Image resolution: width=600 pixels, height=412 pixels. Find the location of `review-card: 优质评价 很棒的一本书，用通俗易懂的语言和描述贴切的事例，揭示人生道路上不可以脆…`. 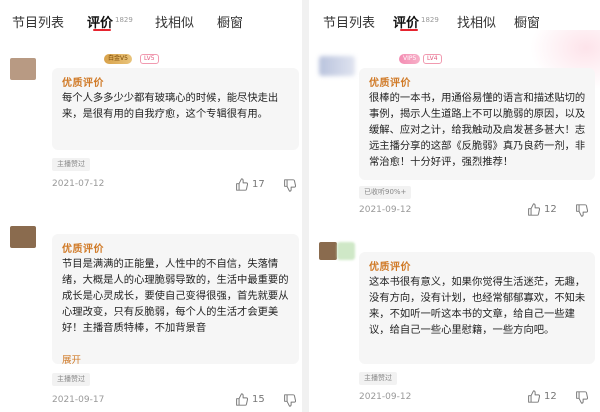

review-card: 优质评价 很棒的一本书，用通俗易懂的语言和描述贴切的事例，揭示人生道路上不可以脆… is located at coordinates (477, 124).